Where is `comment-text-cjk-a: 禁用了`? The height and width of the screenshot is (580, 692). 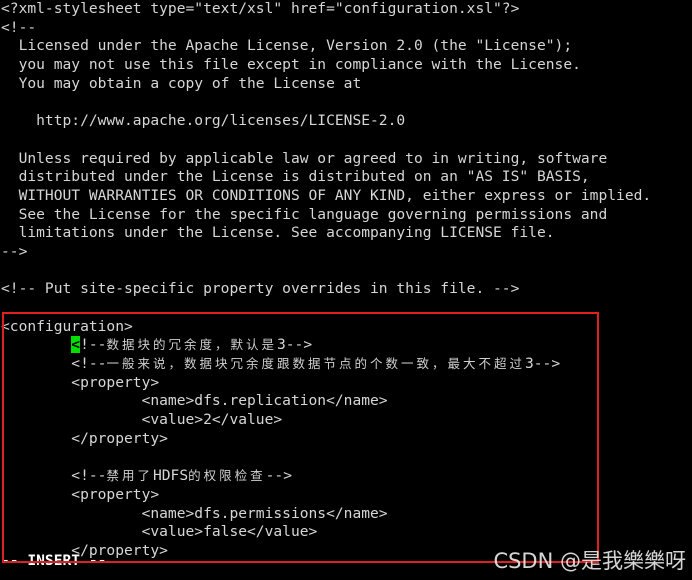 comment-text-cjk-a: 禁用了 is located at coordinates (129, 476).